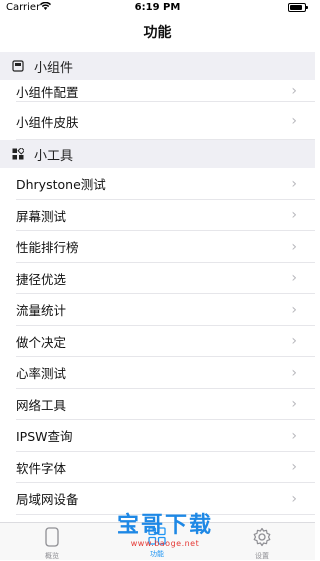 The height and width of the screenshot is (561, 320). I want to click on tab-label: 概览, so click(52, 556).